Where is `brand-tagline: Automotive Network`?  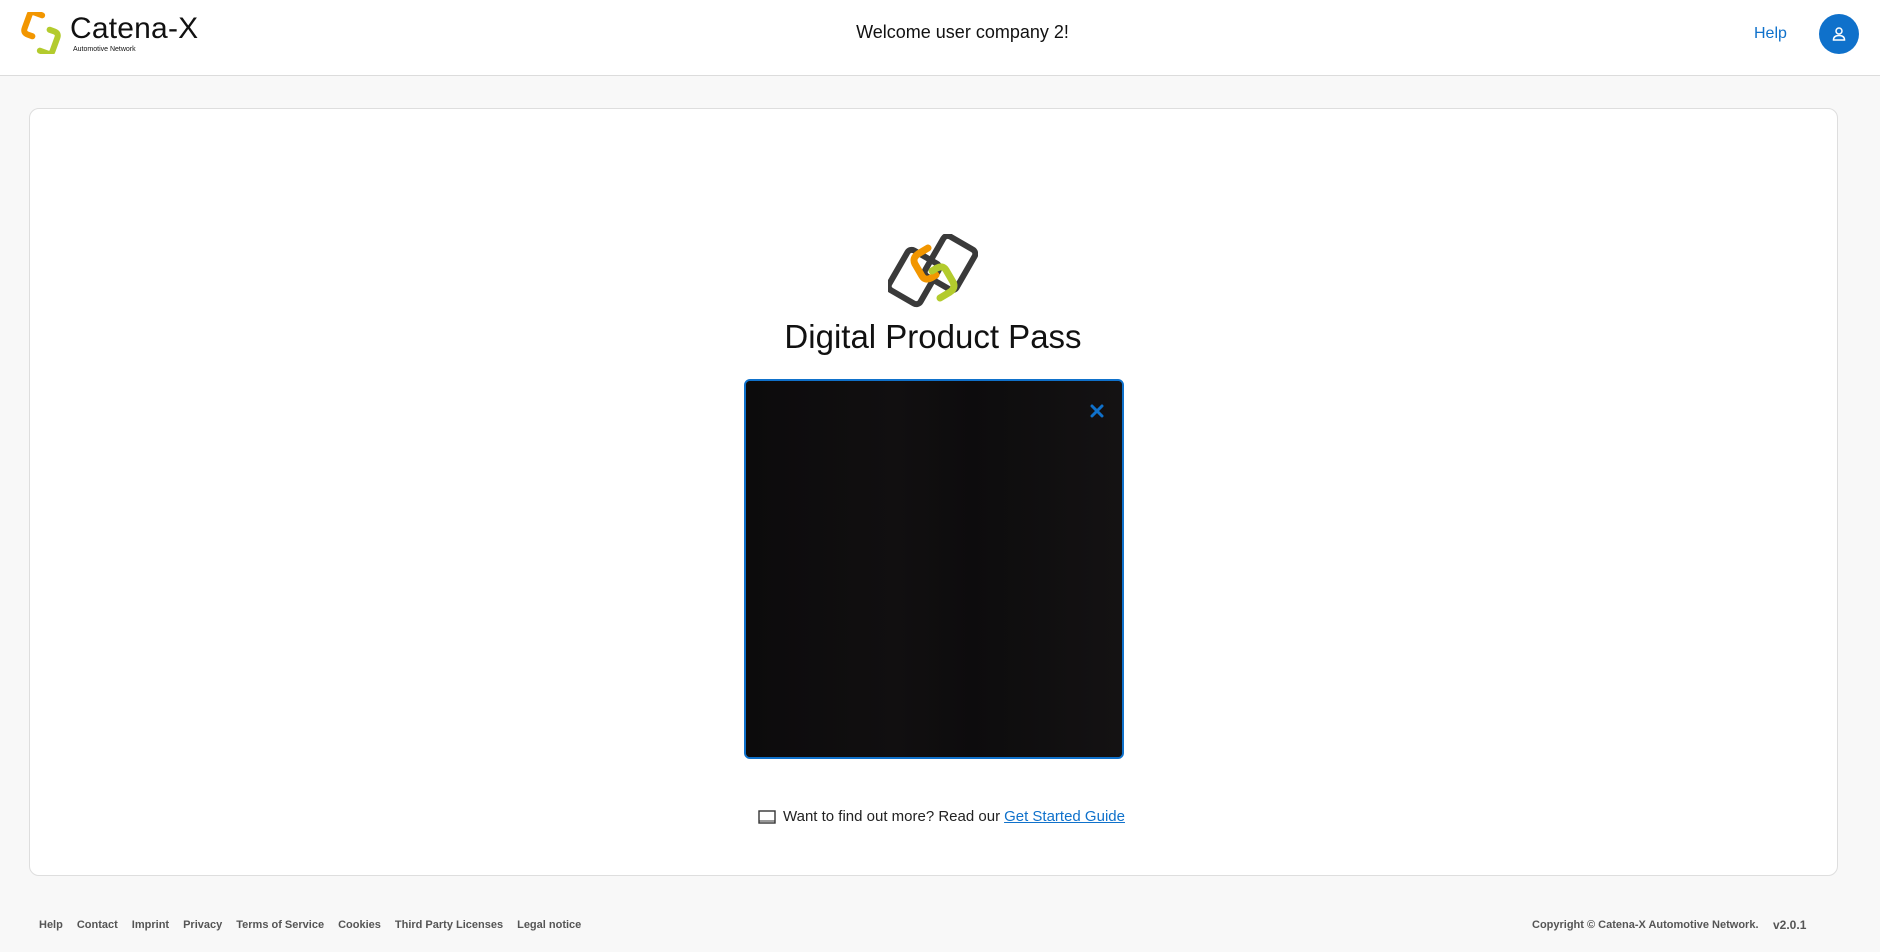
brand-tagline: Automotive Network is located at coordinates (104, 49).